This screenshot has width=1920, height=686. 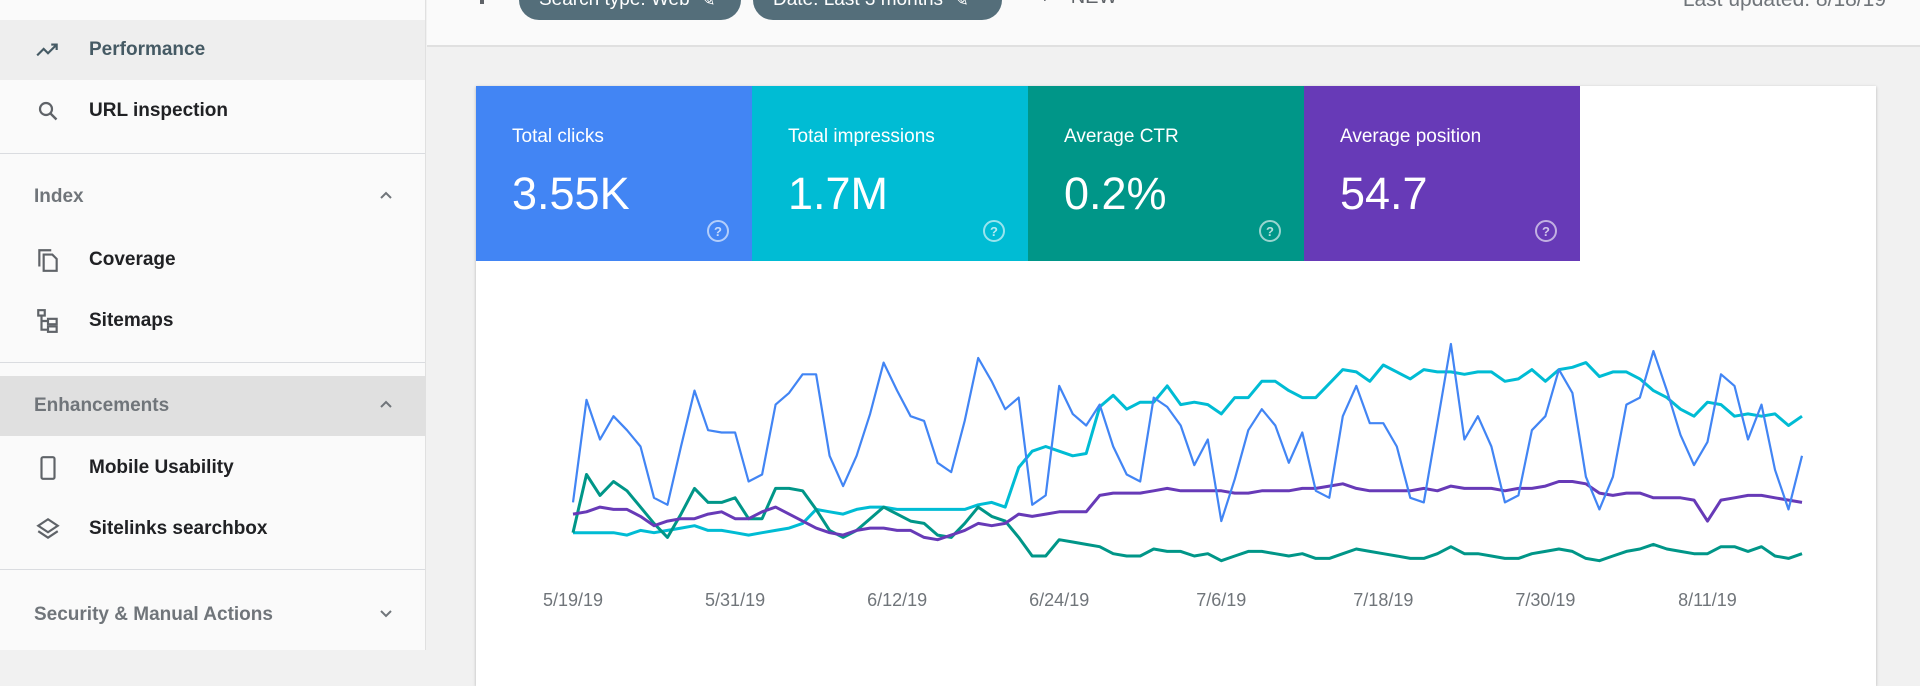 I want to click on sidebar-item-sitelinks-searchbox: Sitelinks searchbox, so click(x=212, y=529).